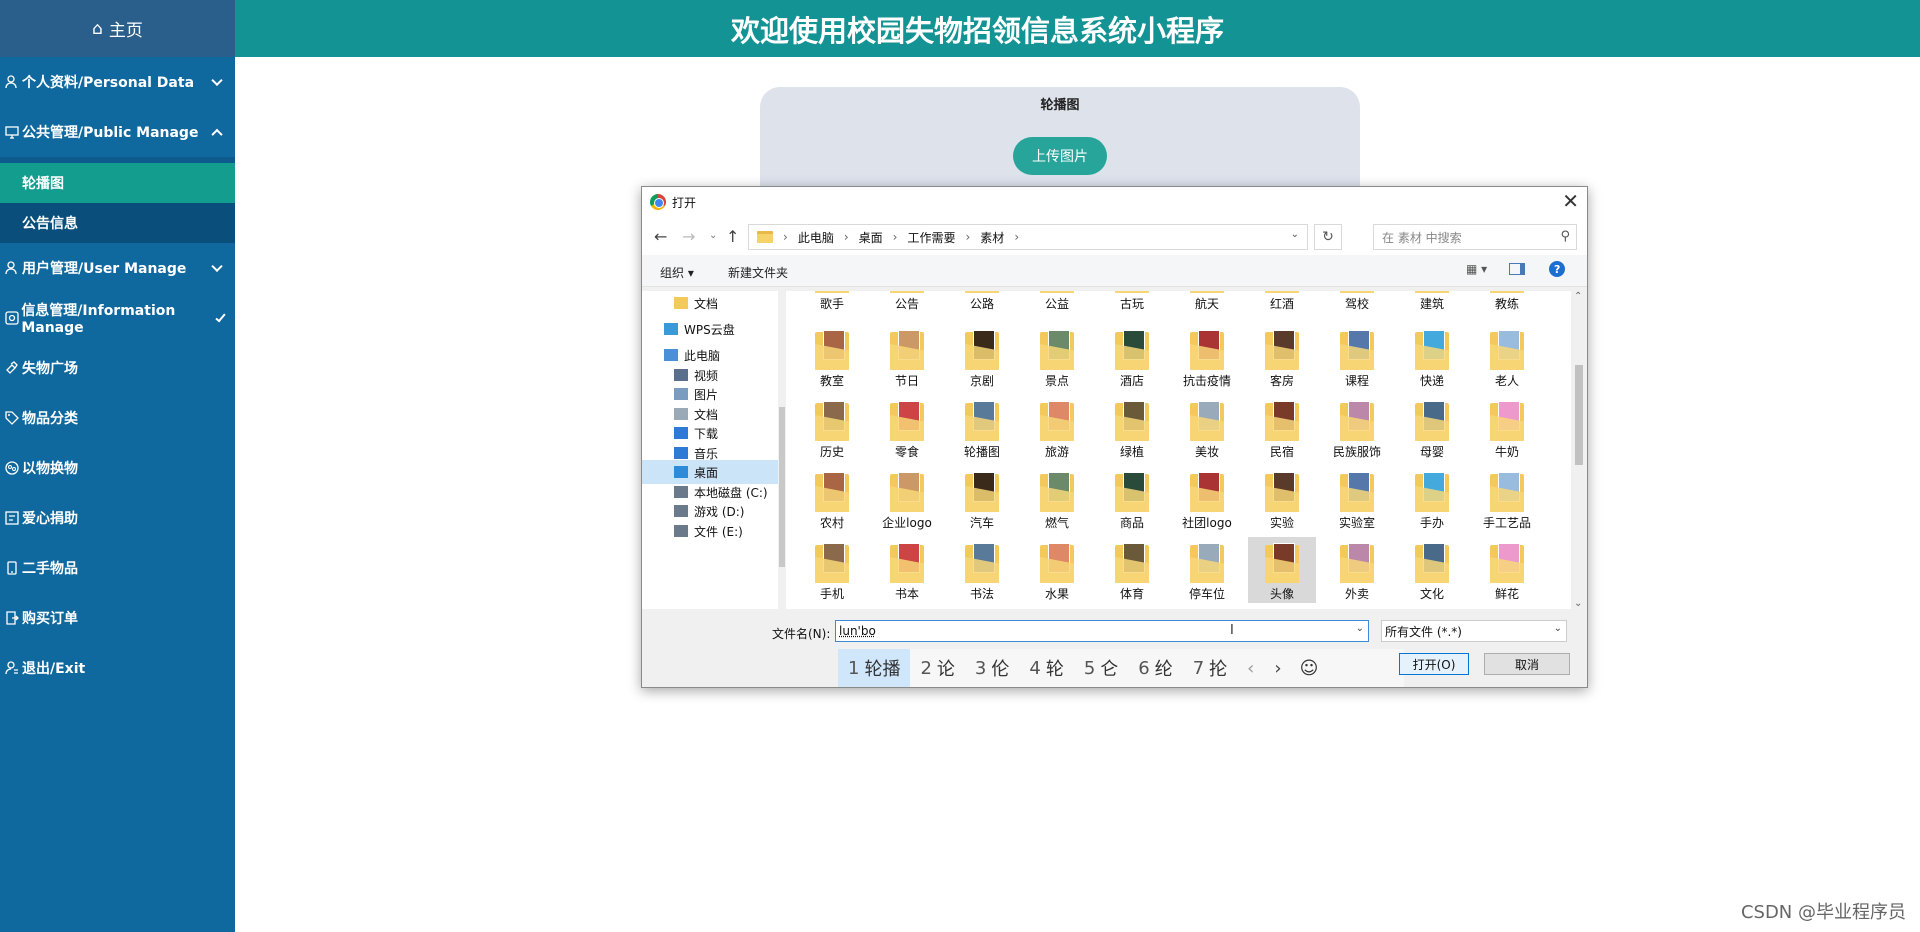 This screenshot has width=1920, height=932. I want to click on folder-item: 客房, so click(1282, 357).